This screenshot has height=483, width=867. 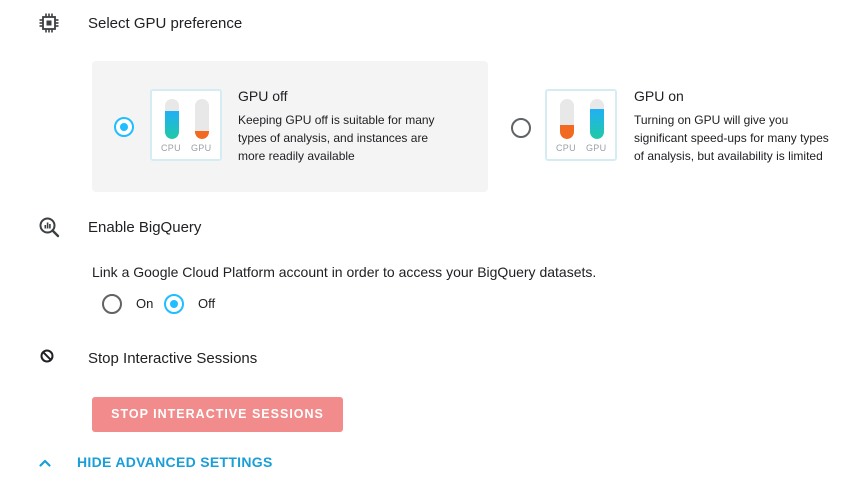 What do you see at coordinates (263, 96) in the screenshot?
I see `gpu-off-title: GPU off` at bounding box center [263, 96].